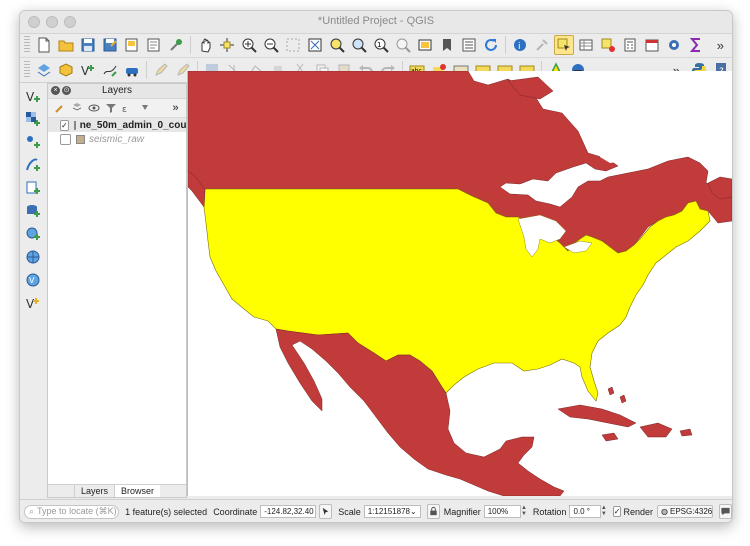  Describe the element at coordinates (502, 511) in the screenshot. I see `magnifier-field: 100%` at that location.